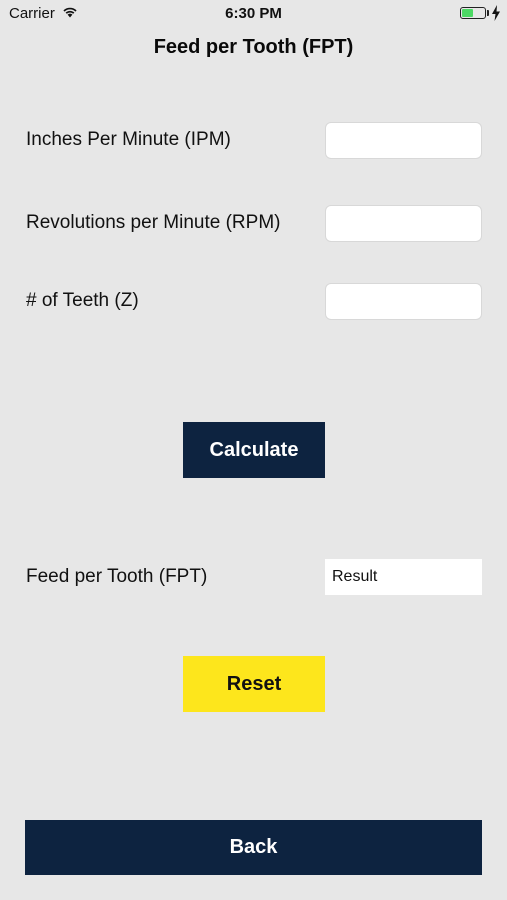  Describe the element at coordinates (403, 577) in the screenshot. I see `fpt-result-value: Result` at that location.